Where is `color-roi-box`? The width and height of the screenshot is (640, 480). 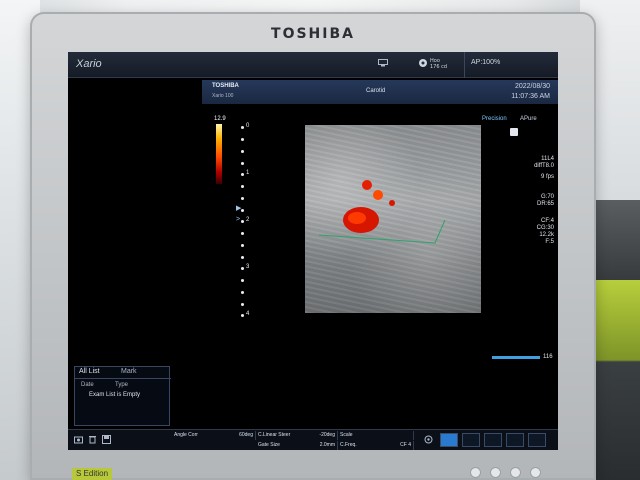
color-roi-box is located at coordinates (382, 231).